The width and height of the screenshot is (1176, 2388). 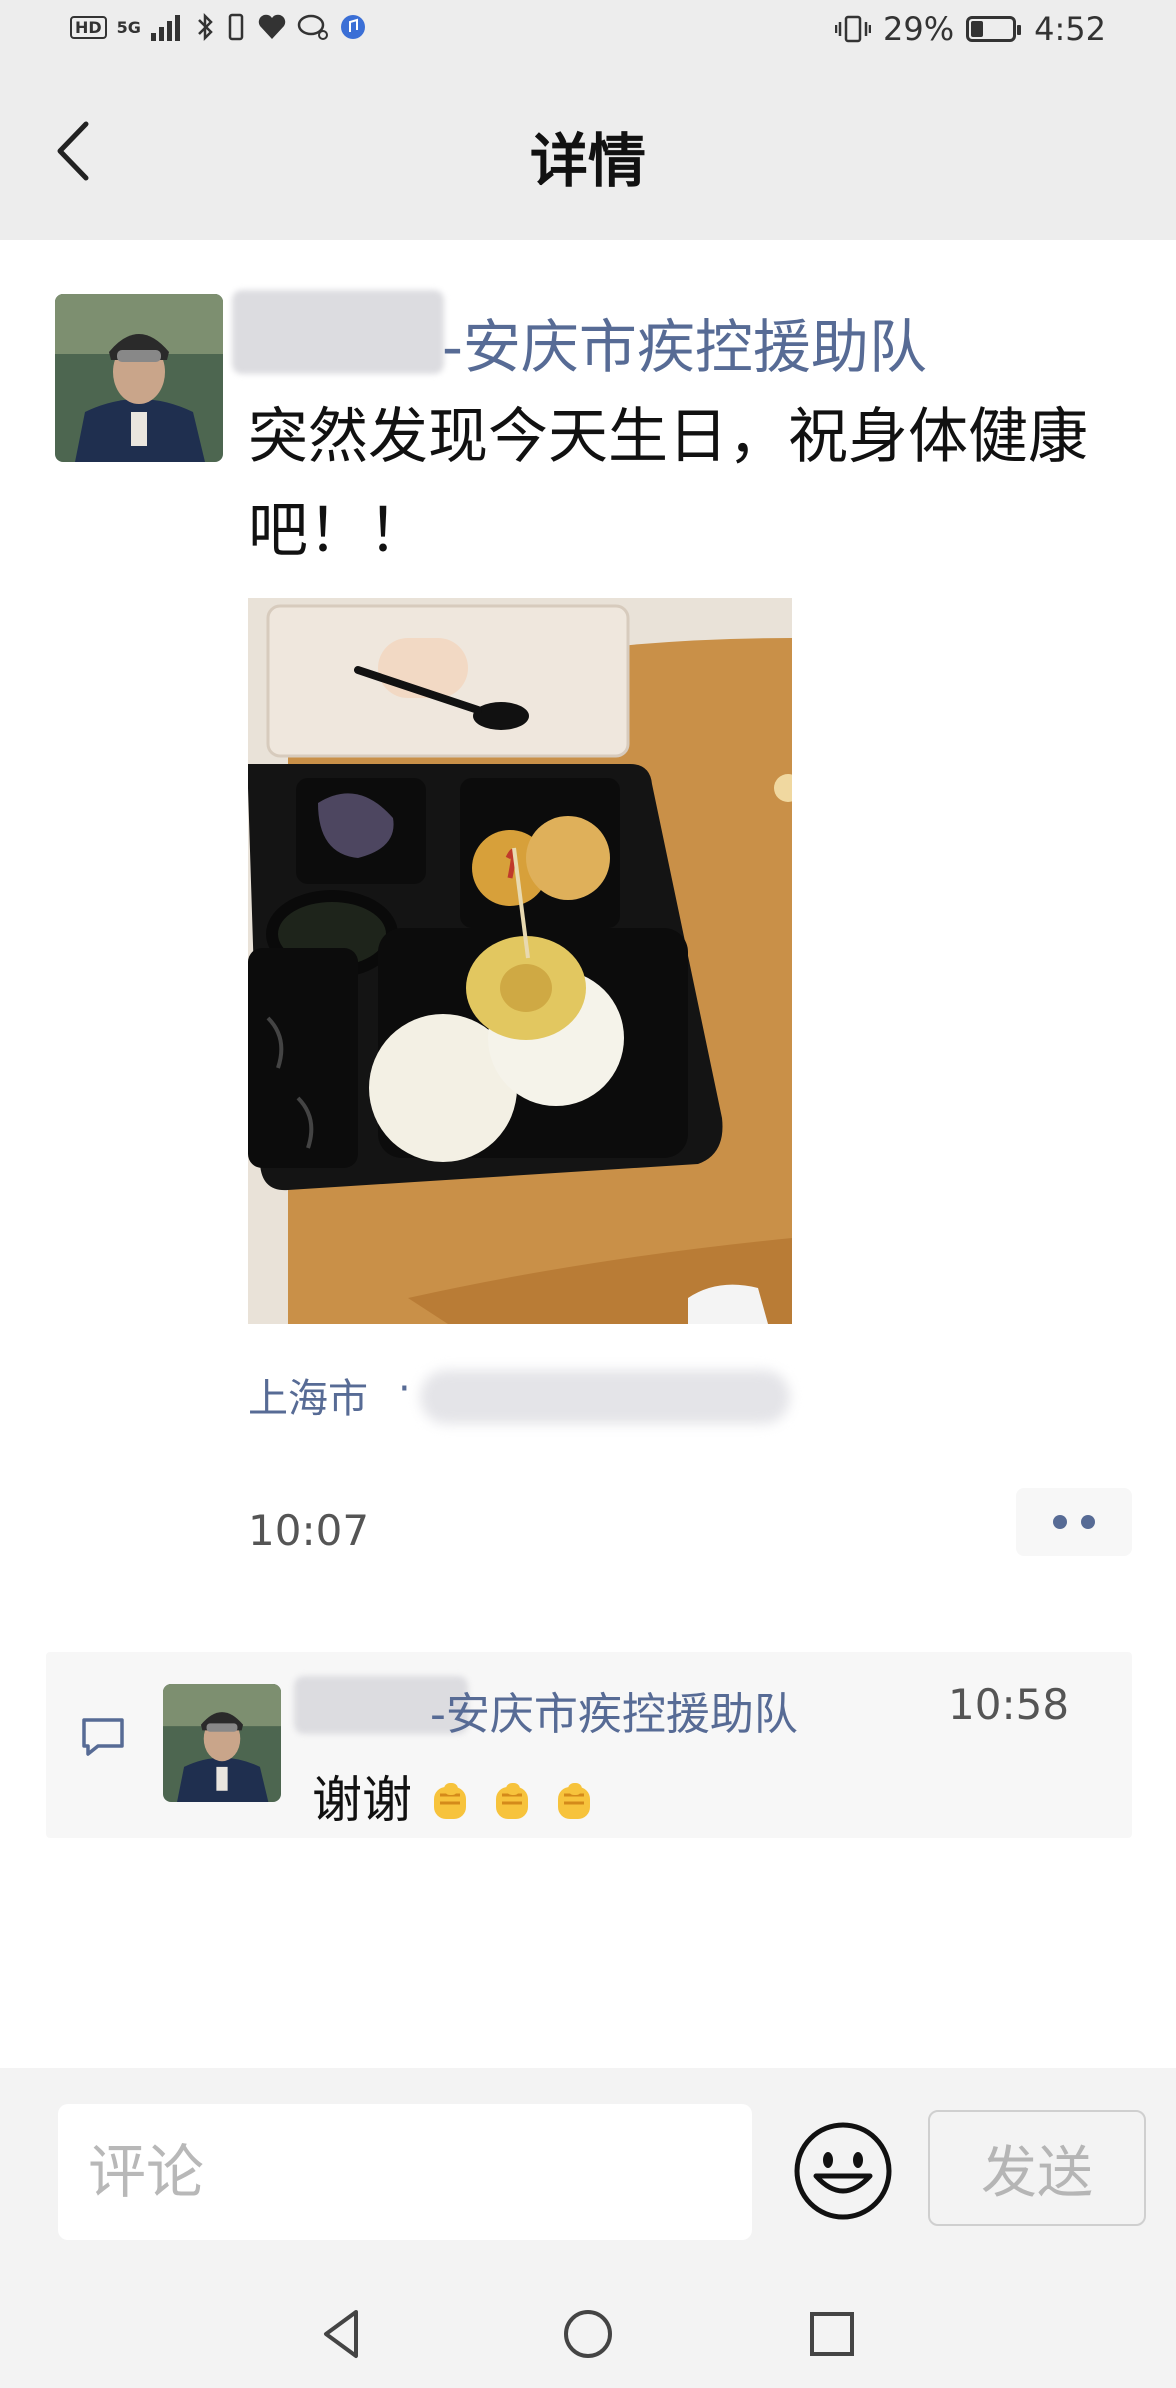 I want to click on comment-bubble-icon, so click(x=103, y=1737).